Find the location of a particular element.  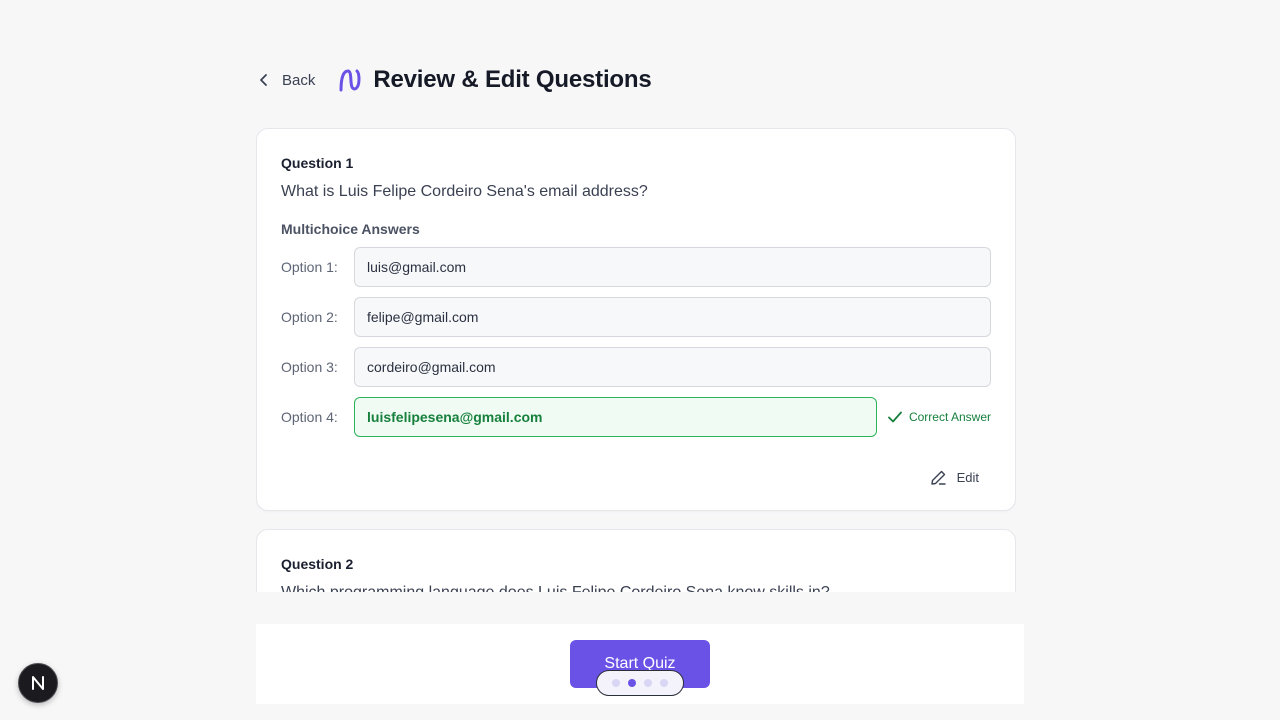

option-label: Option 3: is located at coordinates (309, 367).